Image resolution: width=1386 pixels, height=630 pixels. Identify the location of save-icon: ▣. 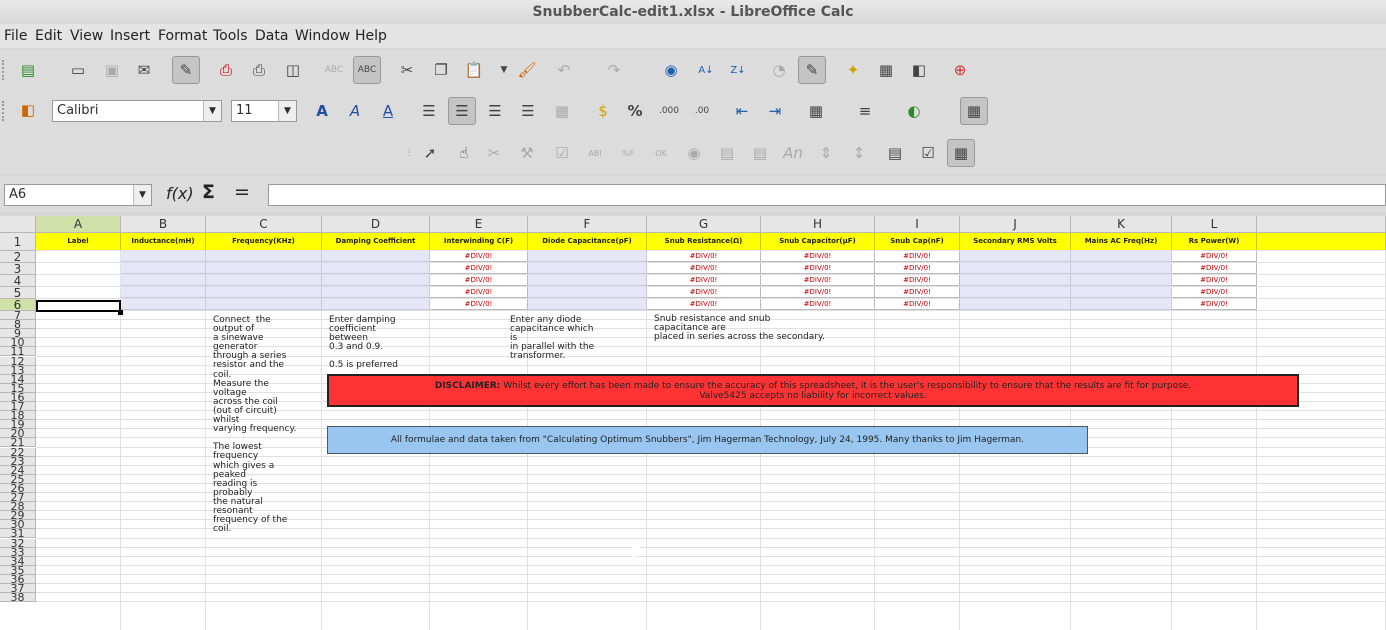
(112, 70).